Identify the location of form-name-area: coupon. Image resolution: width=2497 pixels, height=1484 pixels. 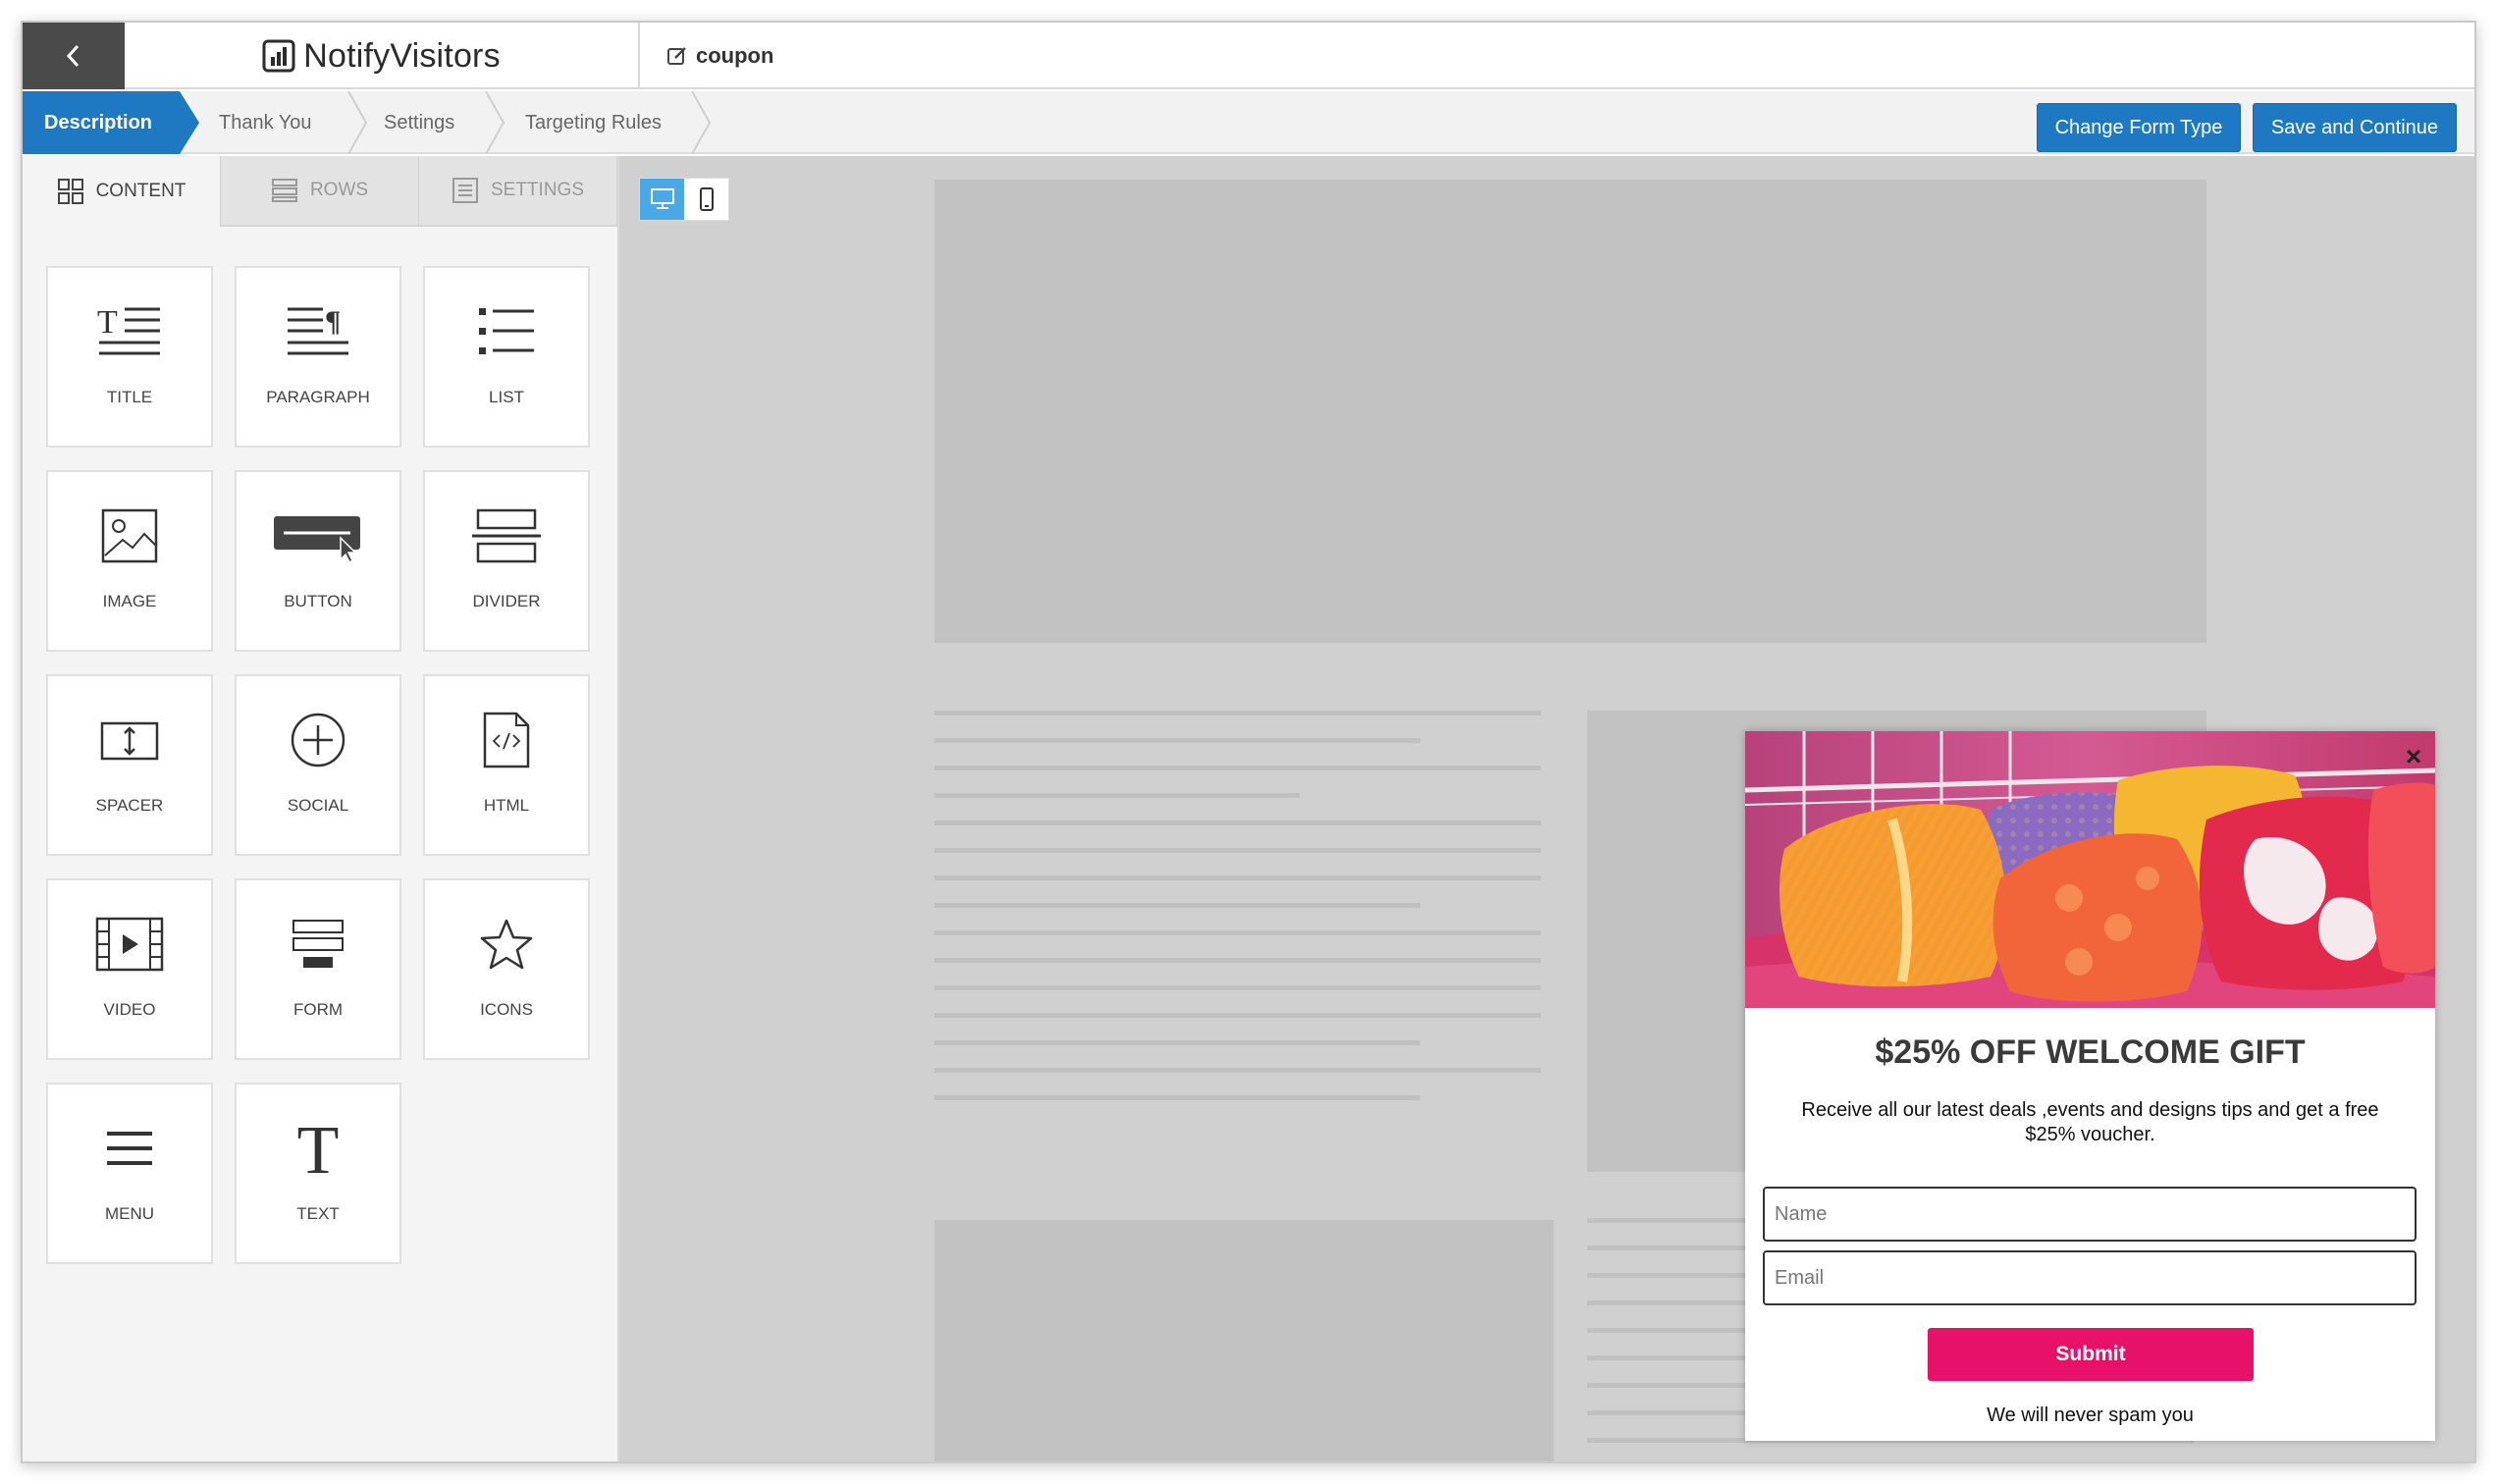
(719, 56).